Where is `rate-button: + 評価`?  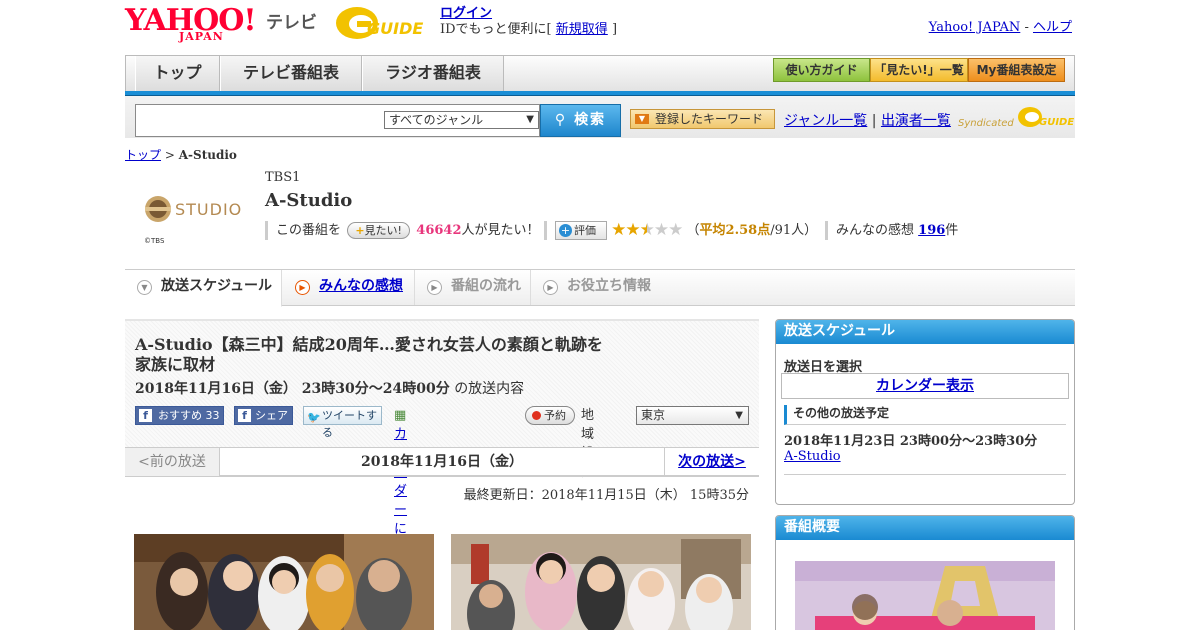
rate-button: + 評価 is located at coordinates (581, 230).